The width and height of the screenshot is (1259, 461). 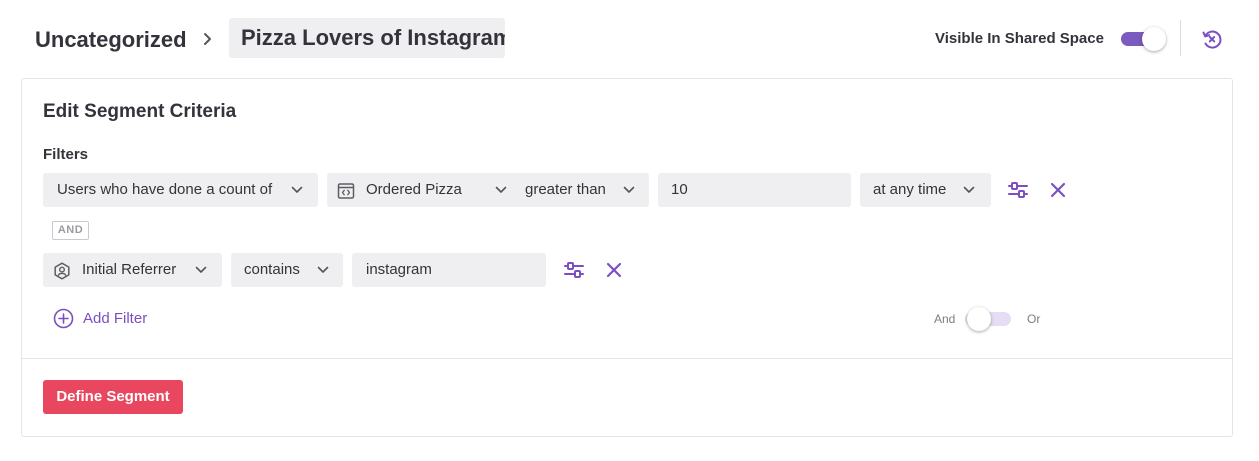 What do you see at coordinates (113, 397) in the screenshot?
I see `define-segment-button: Define Segment` at bounding box center [113, 397].